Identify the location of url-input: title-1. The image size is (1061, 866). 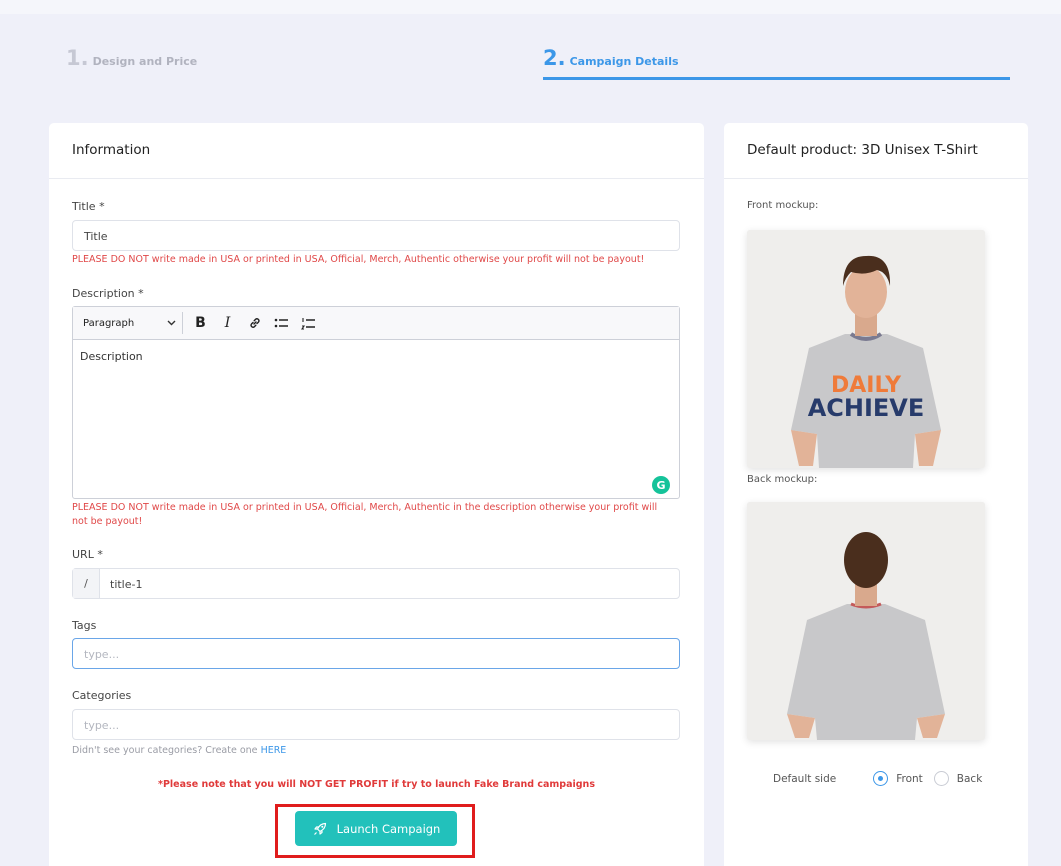
(126, 583).